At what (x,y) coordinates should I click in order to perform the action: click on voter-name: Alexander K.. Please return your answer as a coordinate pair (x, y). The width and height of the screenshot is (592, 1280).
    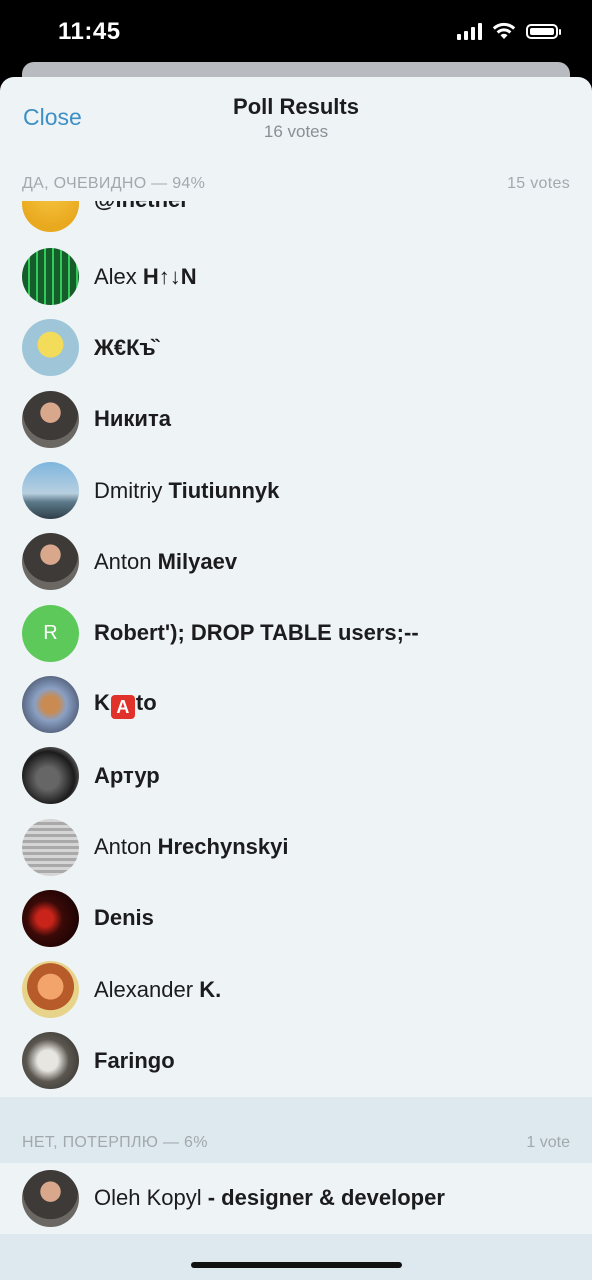
    Looking at the image, I should click on (158, 989).